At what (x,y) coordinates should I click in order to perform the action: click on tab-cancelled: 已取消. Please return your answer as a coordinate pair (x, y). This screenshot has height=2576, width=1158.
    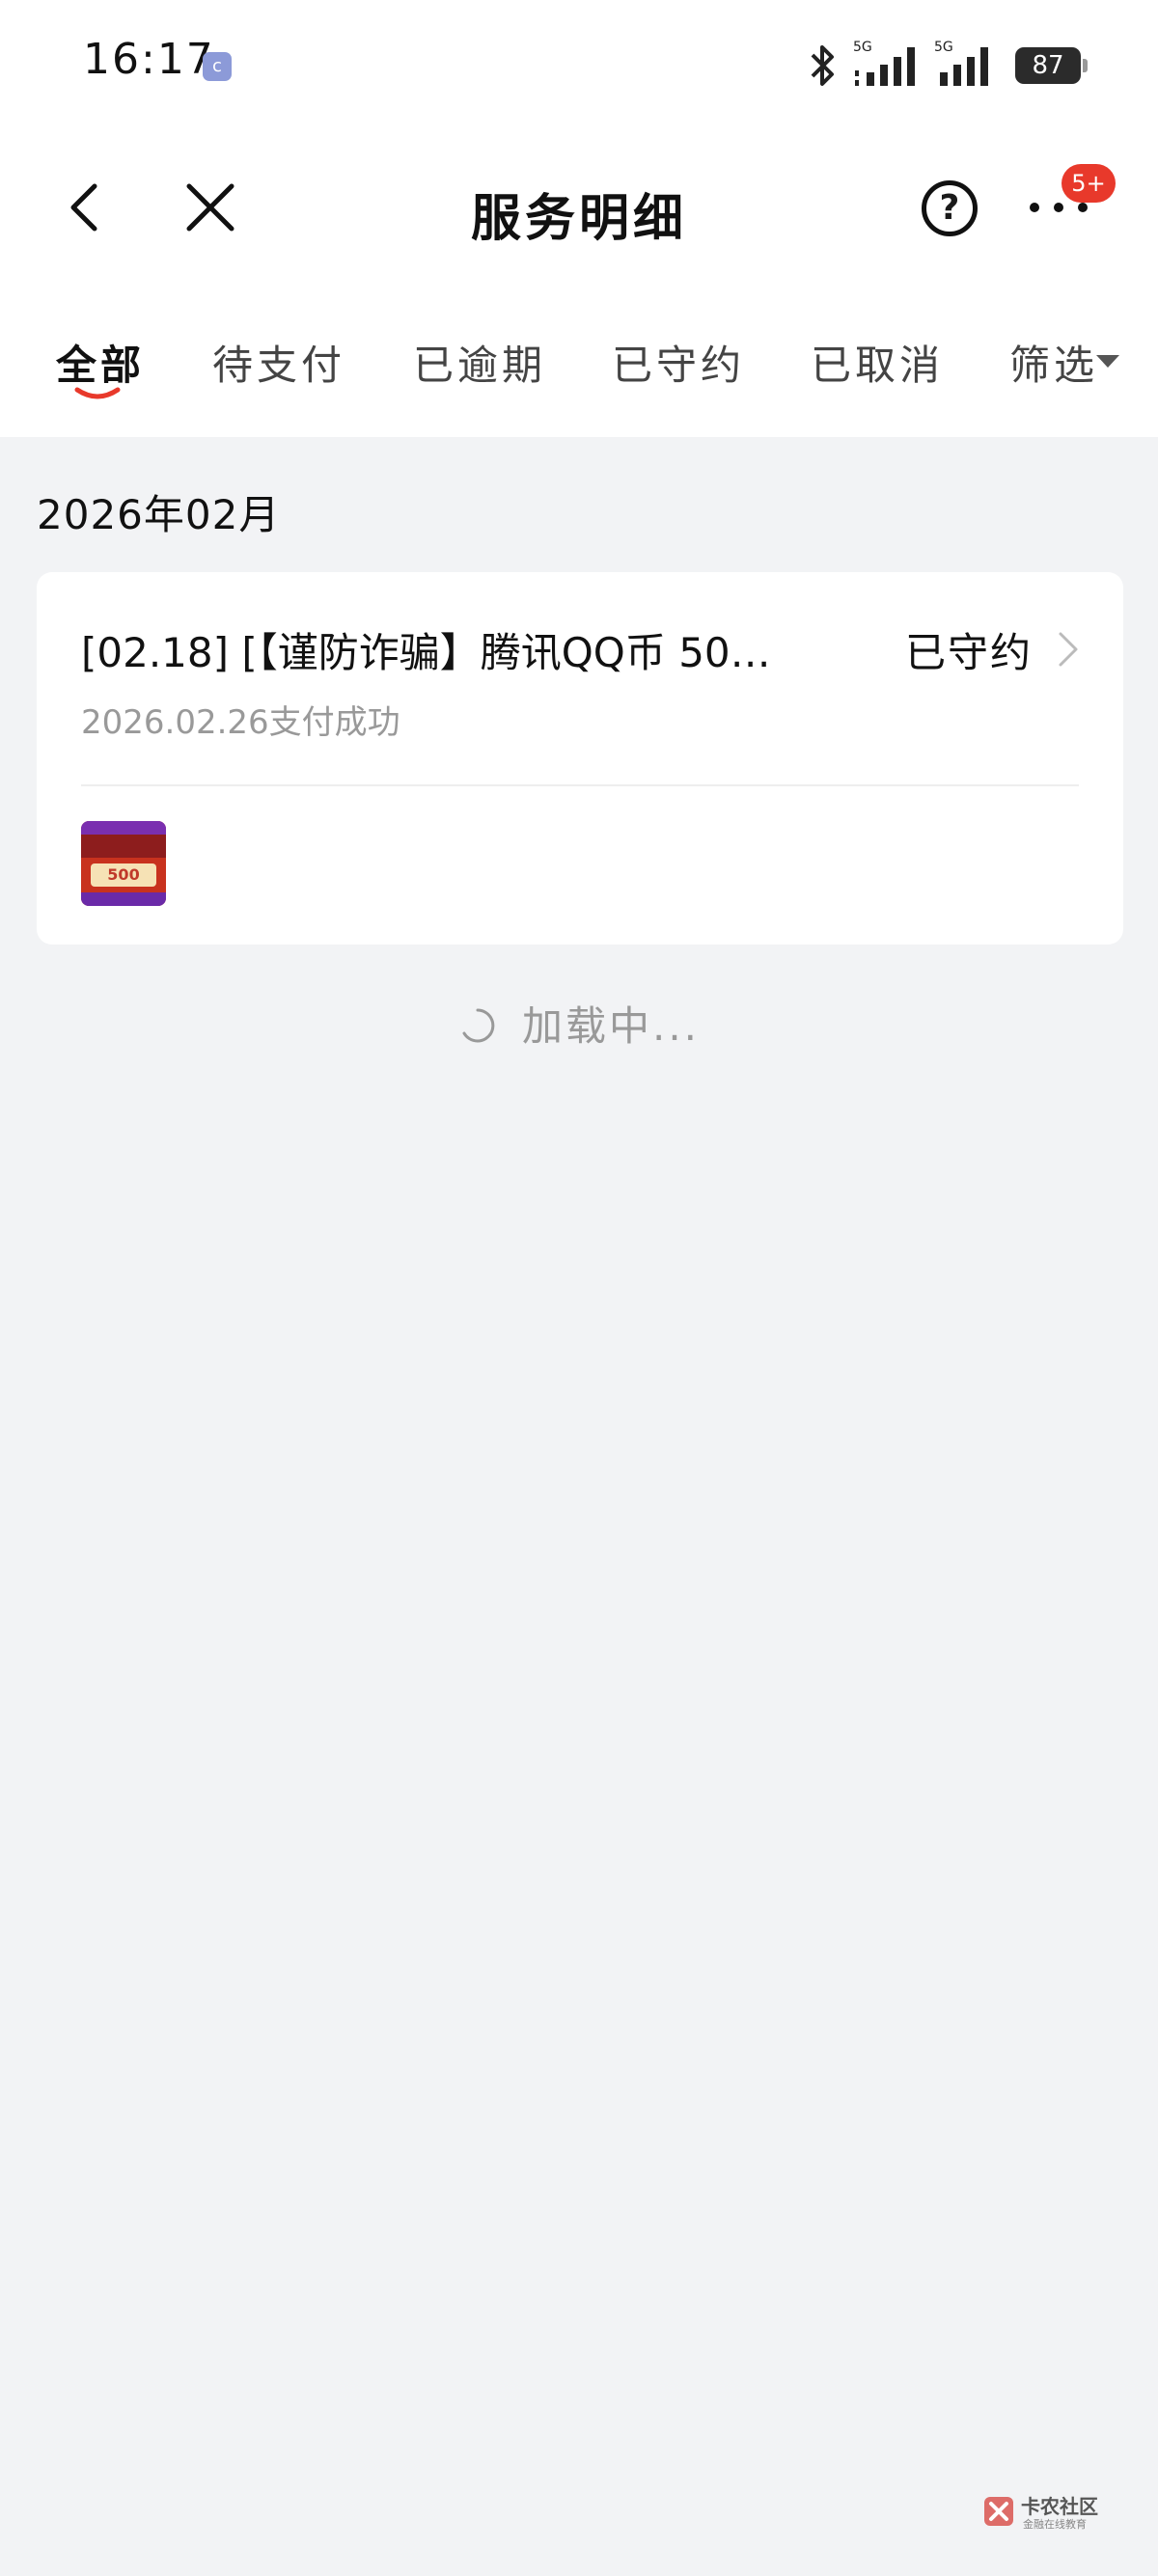
    Looking at the image, I should click on (877, 362).